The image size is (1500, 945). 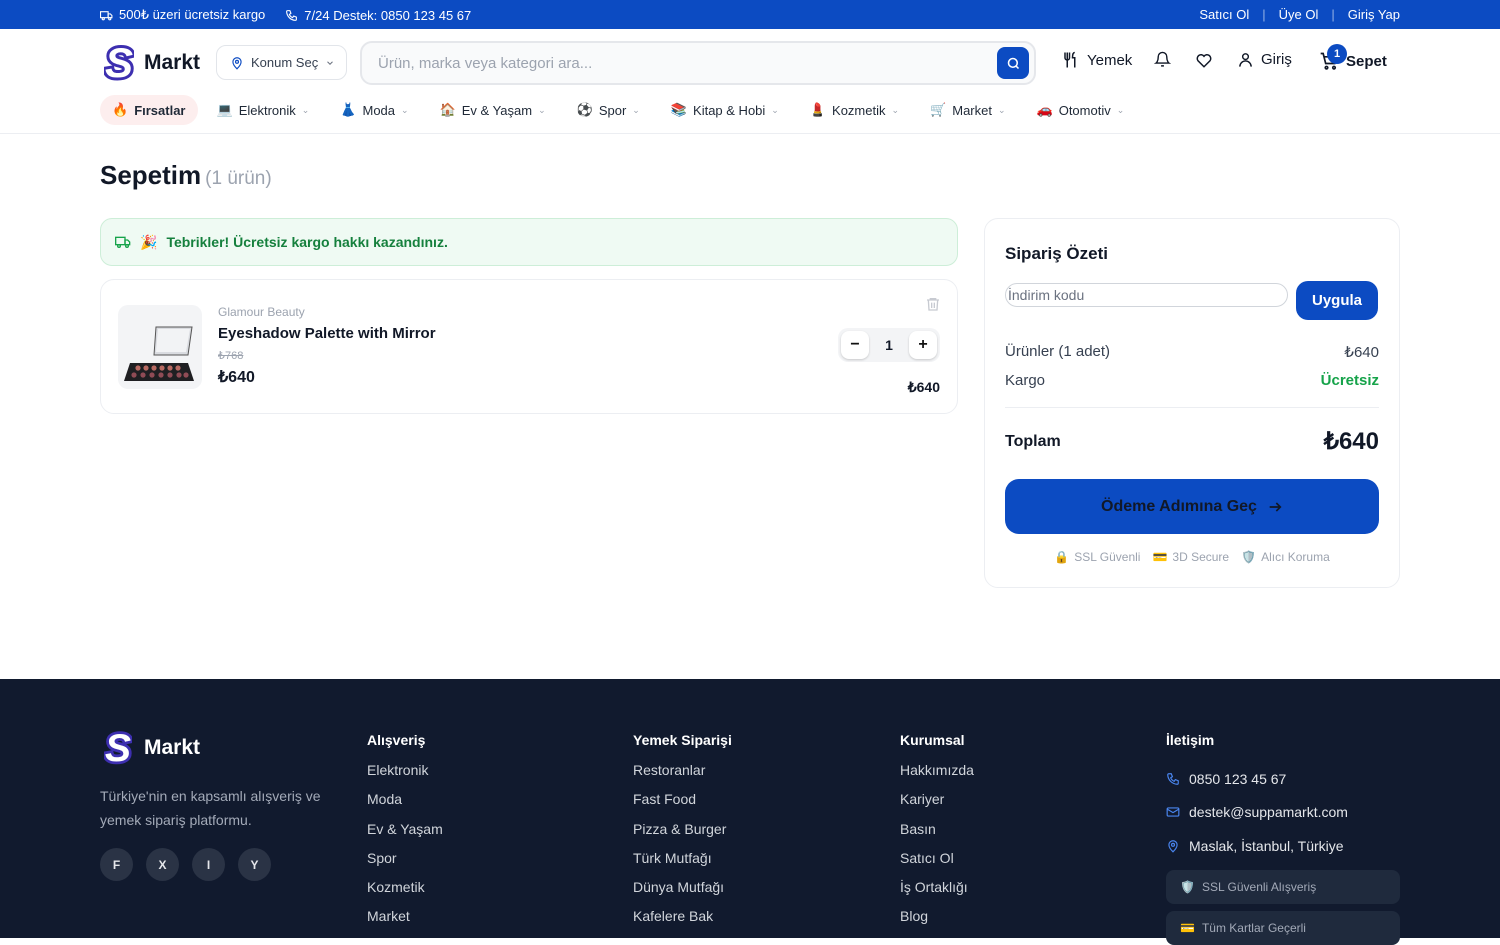 I want to click on old-price: ₺768, so click(x=231, y=356).